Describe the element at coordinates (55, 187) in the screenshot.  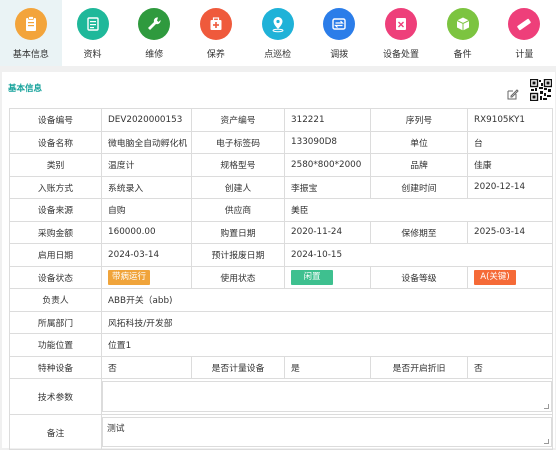
I see `label-entry-method: 入账方式` at that location.